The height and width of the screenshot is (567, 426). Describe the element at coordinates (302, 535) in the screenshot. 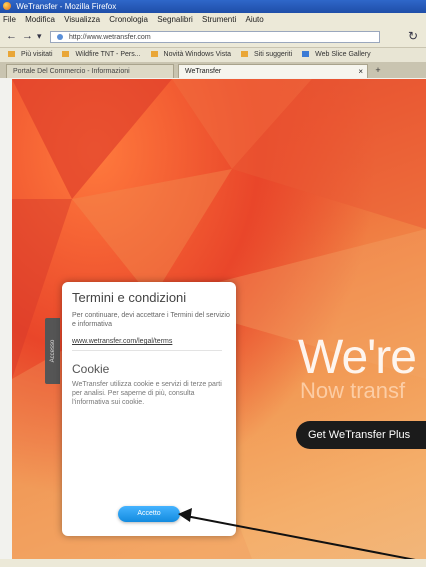

I see `annotation-arrow` at that location.